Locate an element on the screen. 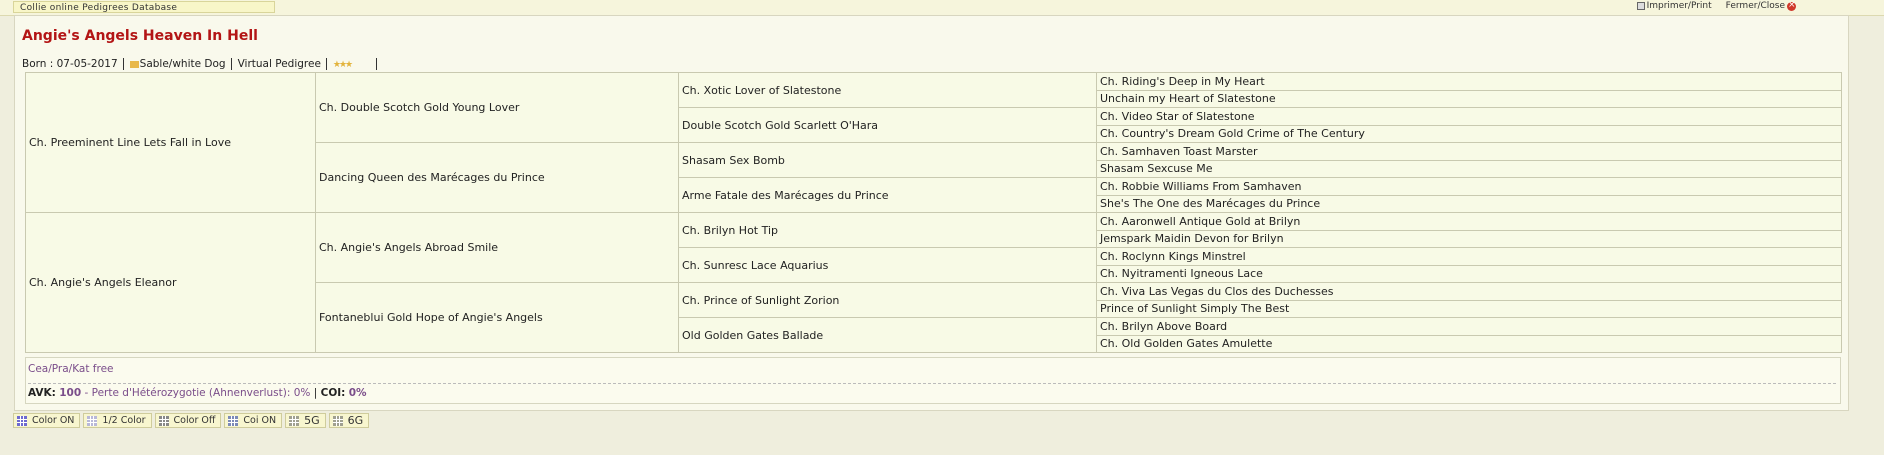  great-grandparent-cell: Shasam Sex Bomb is located at coordinates (887, 160).